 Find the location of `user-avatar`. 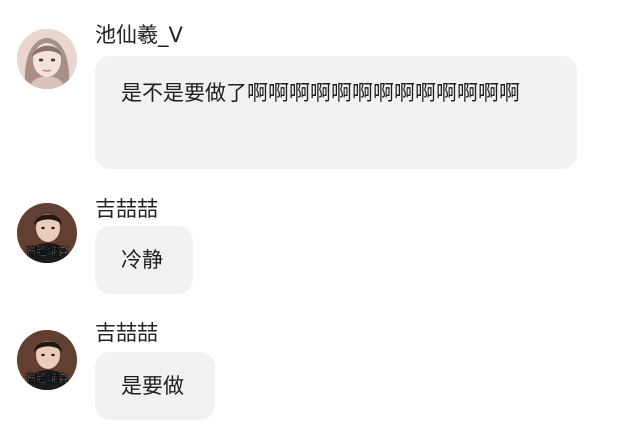

user-avatar is located at coordinates (47, 59).